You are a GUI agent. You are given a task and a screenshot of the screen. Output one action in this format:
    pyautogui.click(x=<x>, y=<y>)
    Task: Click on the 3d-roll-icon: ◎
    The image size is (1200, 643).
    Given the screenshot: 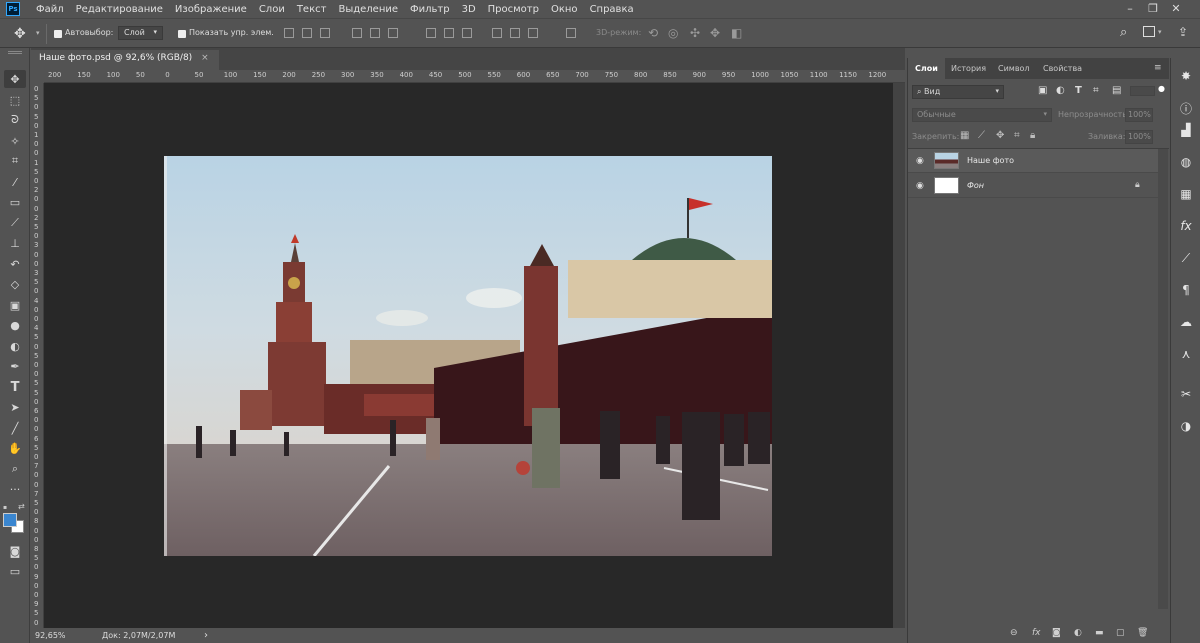 What is the action you would take?
    pyautogui.click(x=673, y=33)
    